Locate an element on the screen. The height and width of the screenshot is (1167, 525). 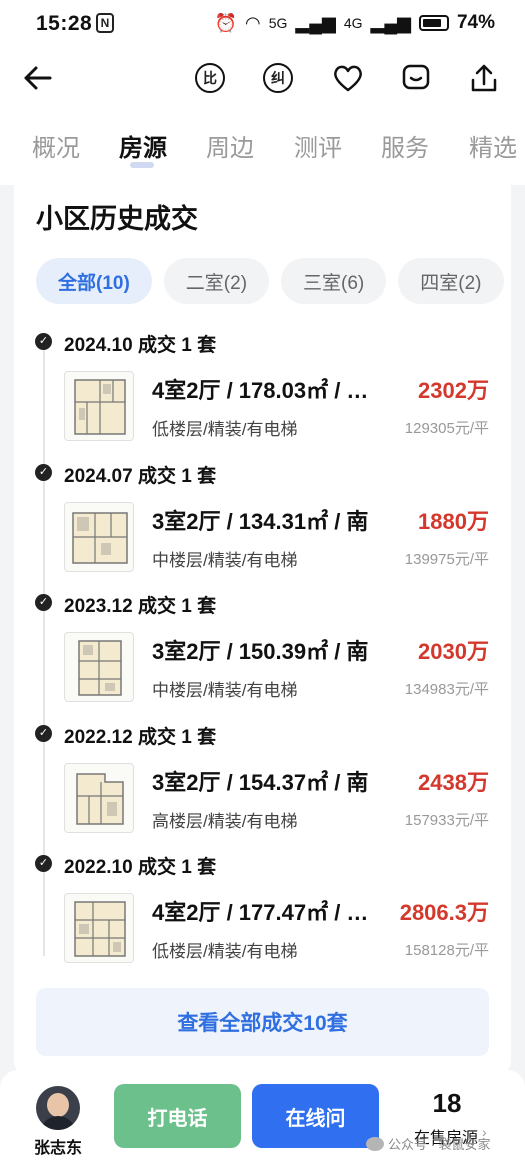
signal-icon: ▂▄▆ is located at coordinates (315, 22).